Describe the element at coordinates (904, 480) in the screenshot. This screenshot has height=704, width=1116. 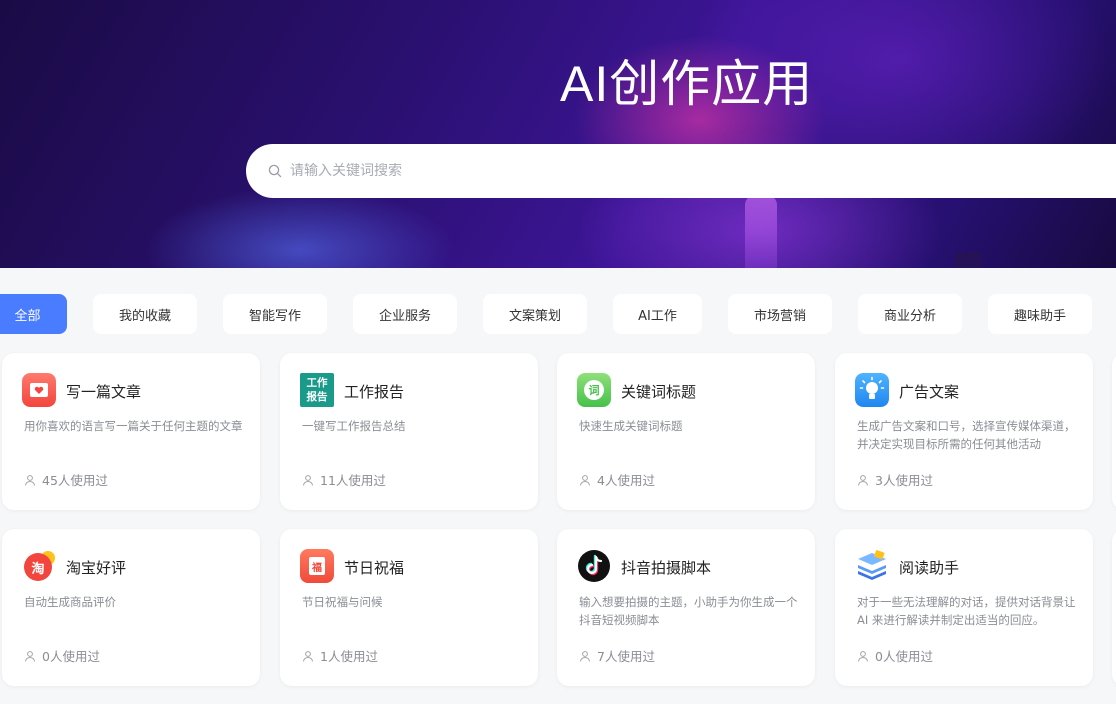
I see `usage-count: 3人使用过` at that location.